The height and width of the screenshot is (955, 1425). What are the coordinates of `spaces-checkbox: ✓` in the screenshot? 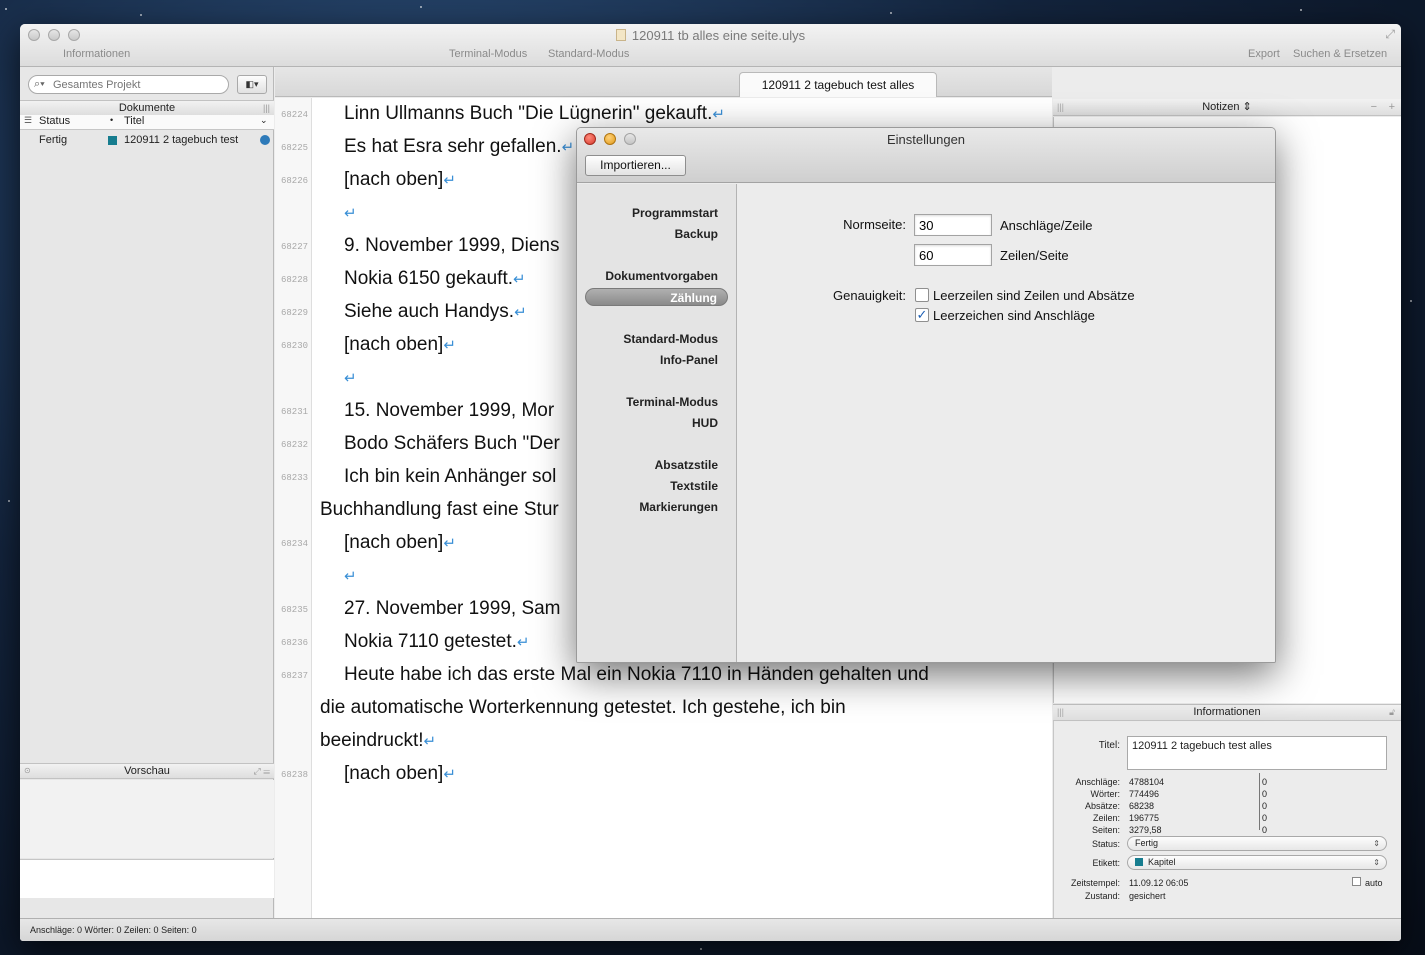 It's located at (922, 315).